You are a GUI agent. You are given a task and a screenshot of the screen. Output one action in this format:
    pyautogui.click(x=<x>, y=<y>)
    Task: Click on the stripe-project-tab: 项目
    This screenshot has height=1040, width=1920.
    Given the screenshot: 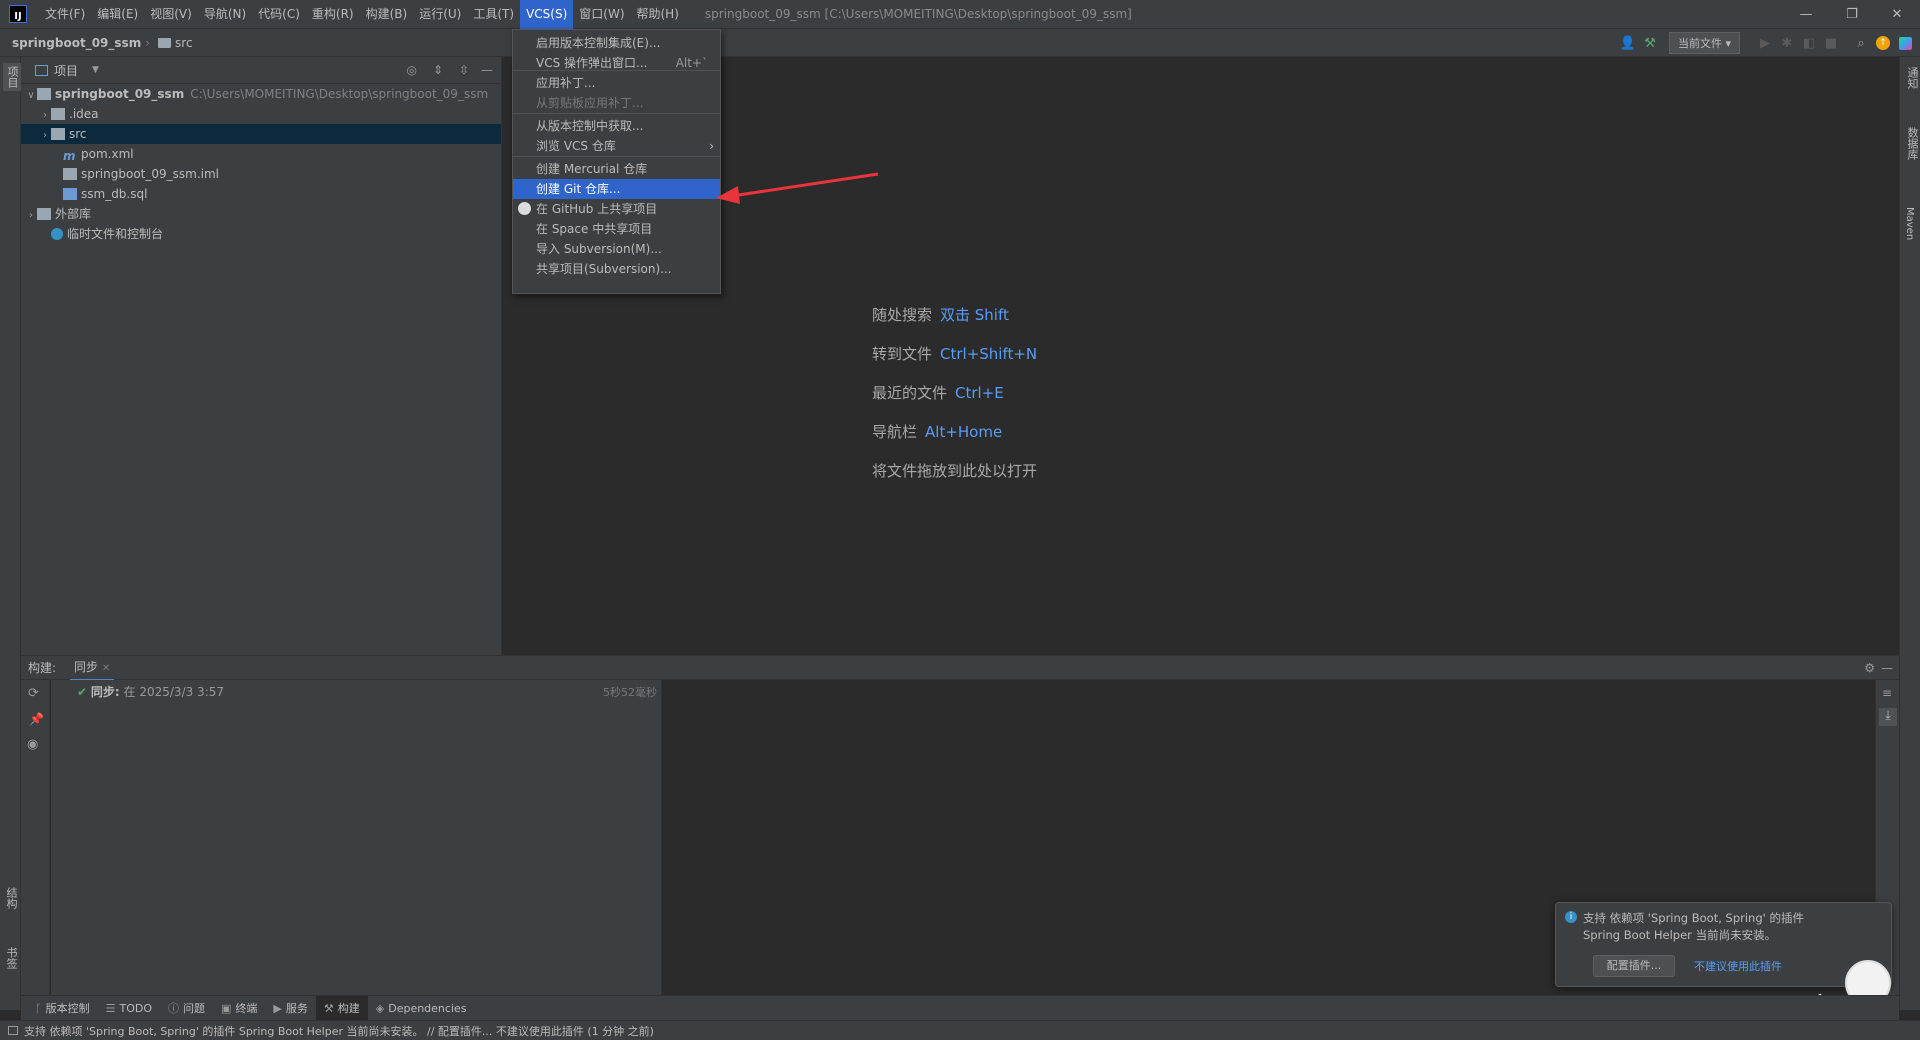 What is the action you would take?
    pyautogui.click(x=12, y=77)
    